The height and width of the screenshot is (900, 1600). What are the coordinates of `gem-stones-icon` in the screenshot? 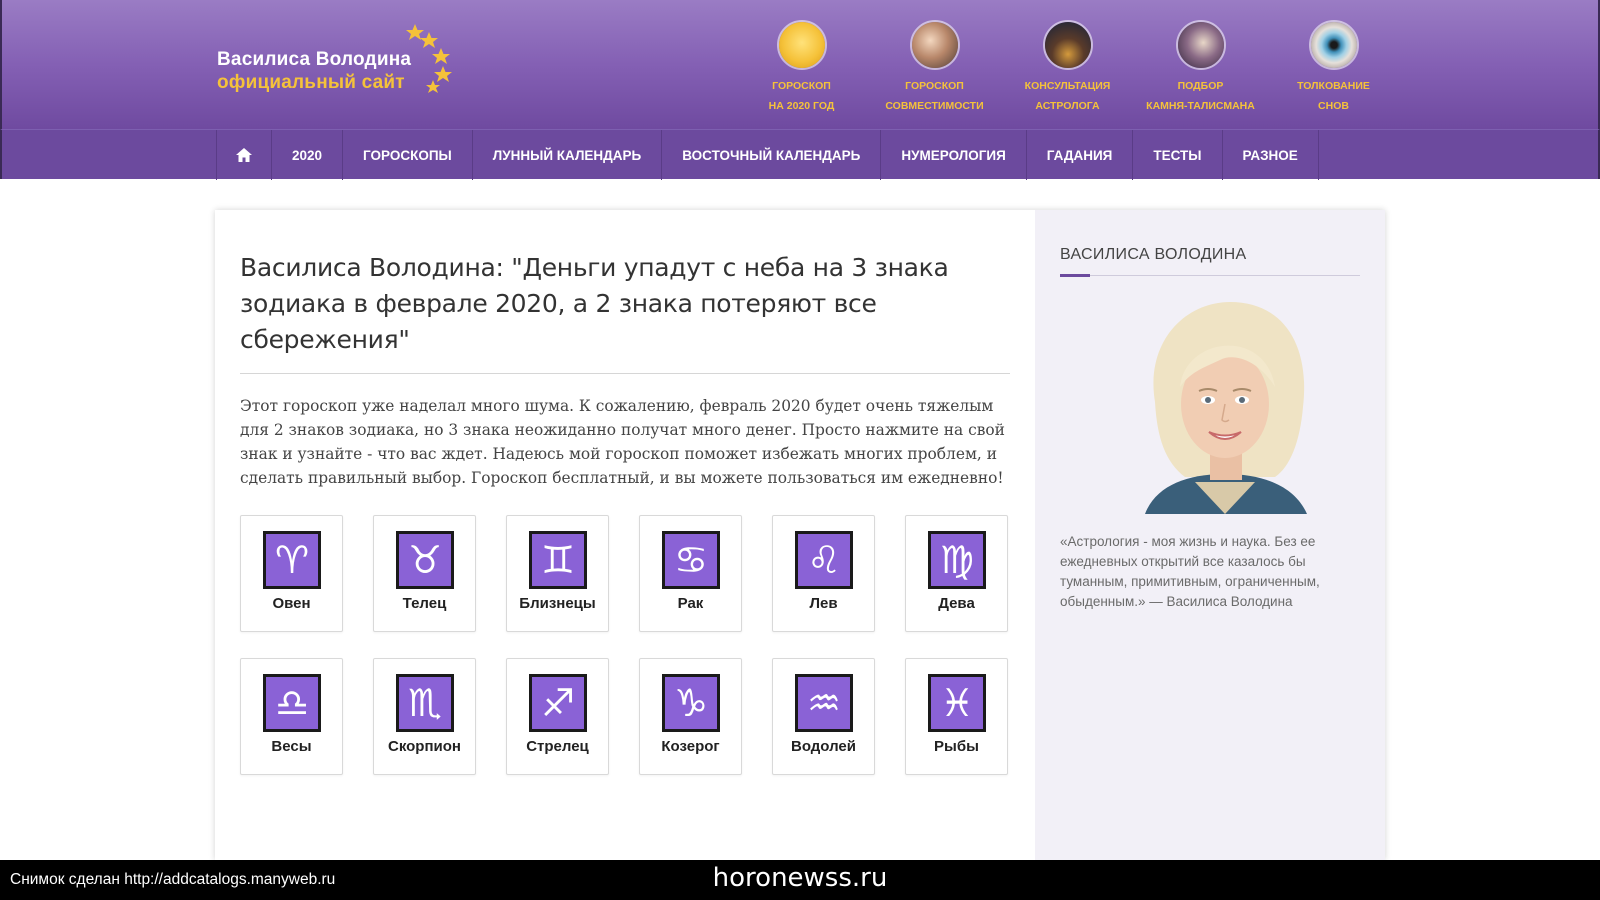 It's located at (1201, 45).